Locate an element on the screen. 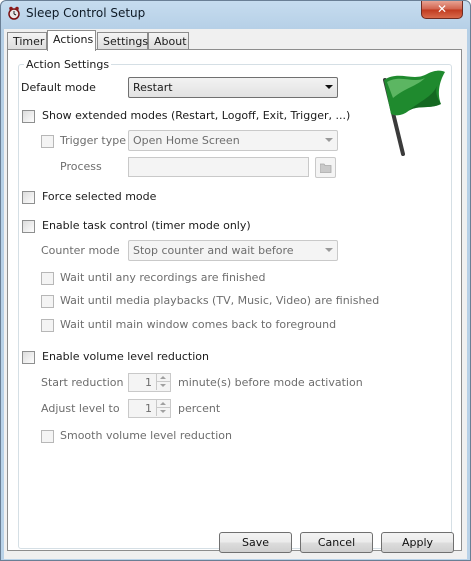 The image size is (471, 561). counter-mode-select: Stop counter and wait before is located at coordinates (233, 250).